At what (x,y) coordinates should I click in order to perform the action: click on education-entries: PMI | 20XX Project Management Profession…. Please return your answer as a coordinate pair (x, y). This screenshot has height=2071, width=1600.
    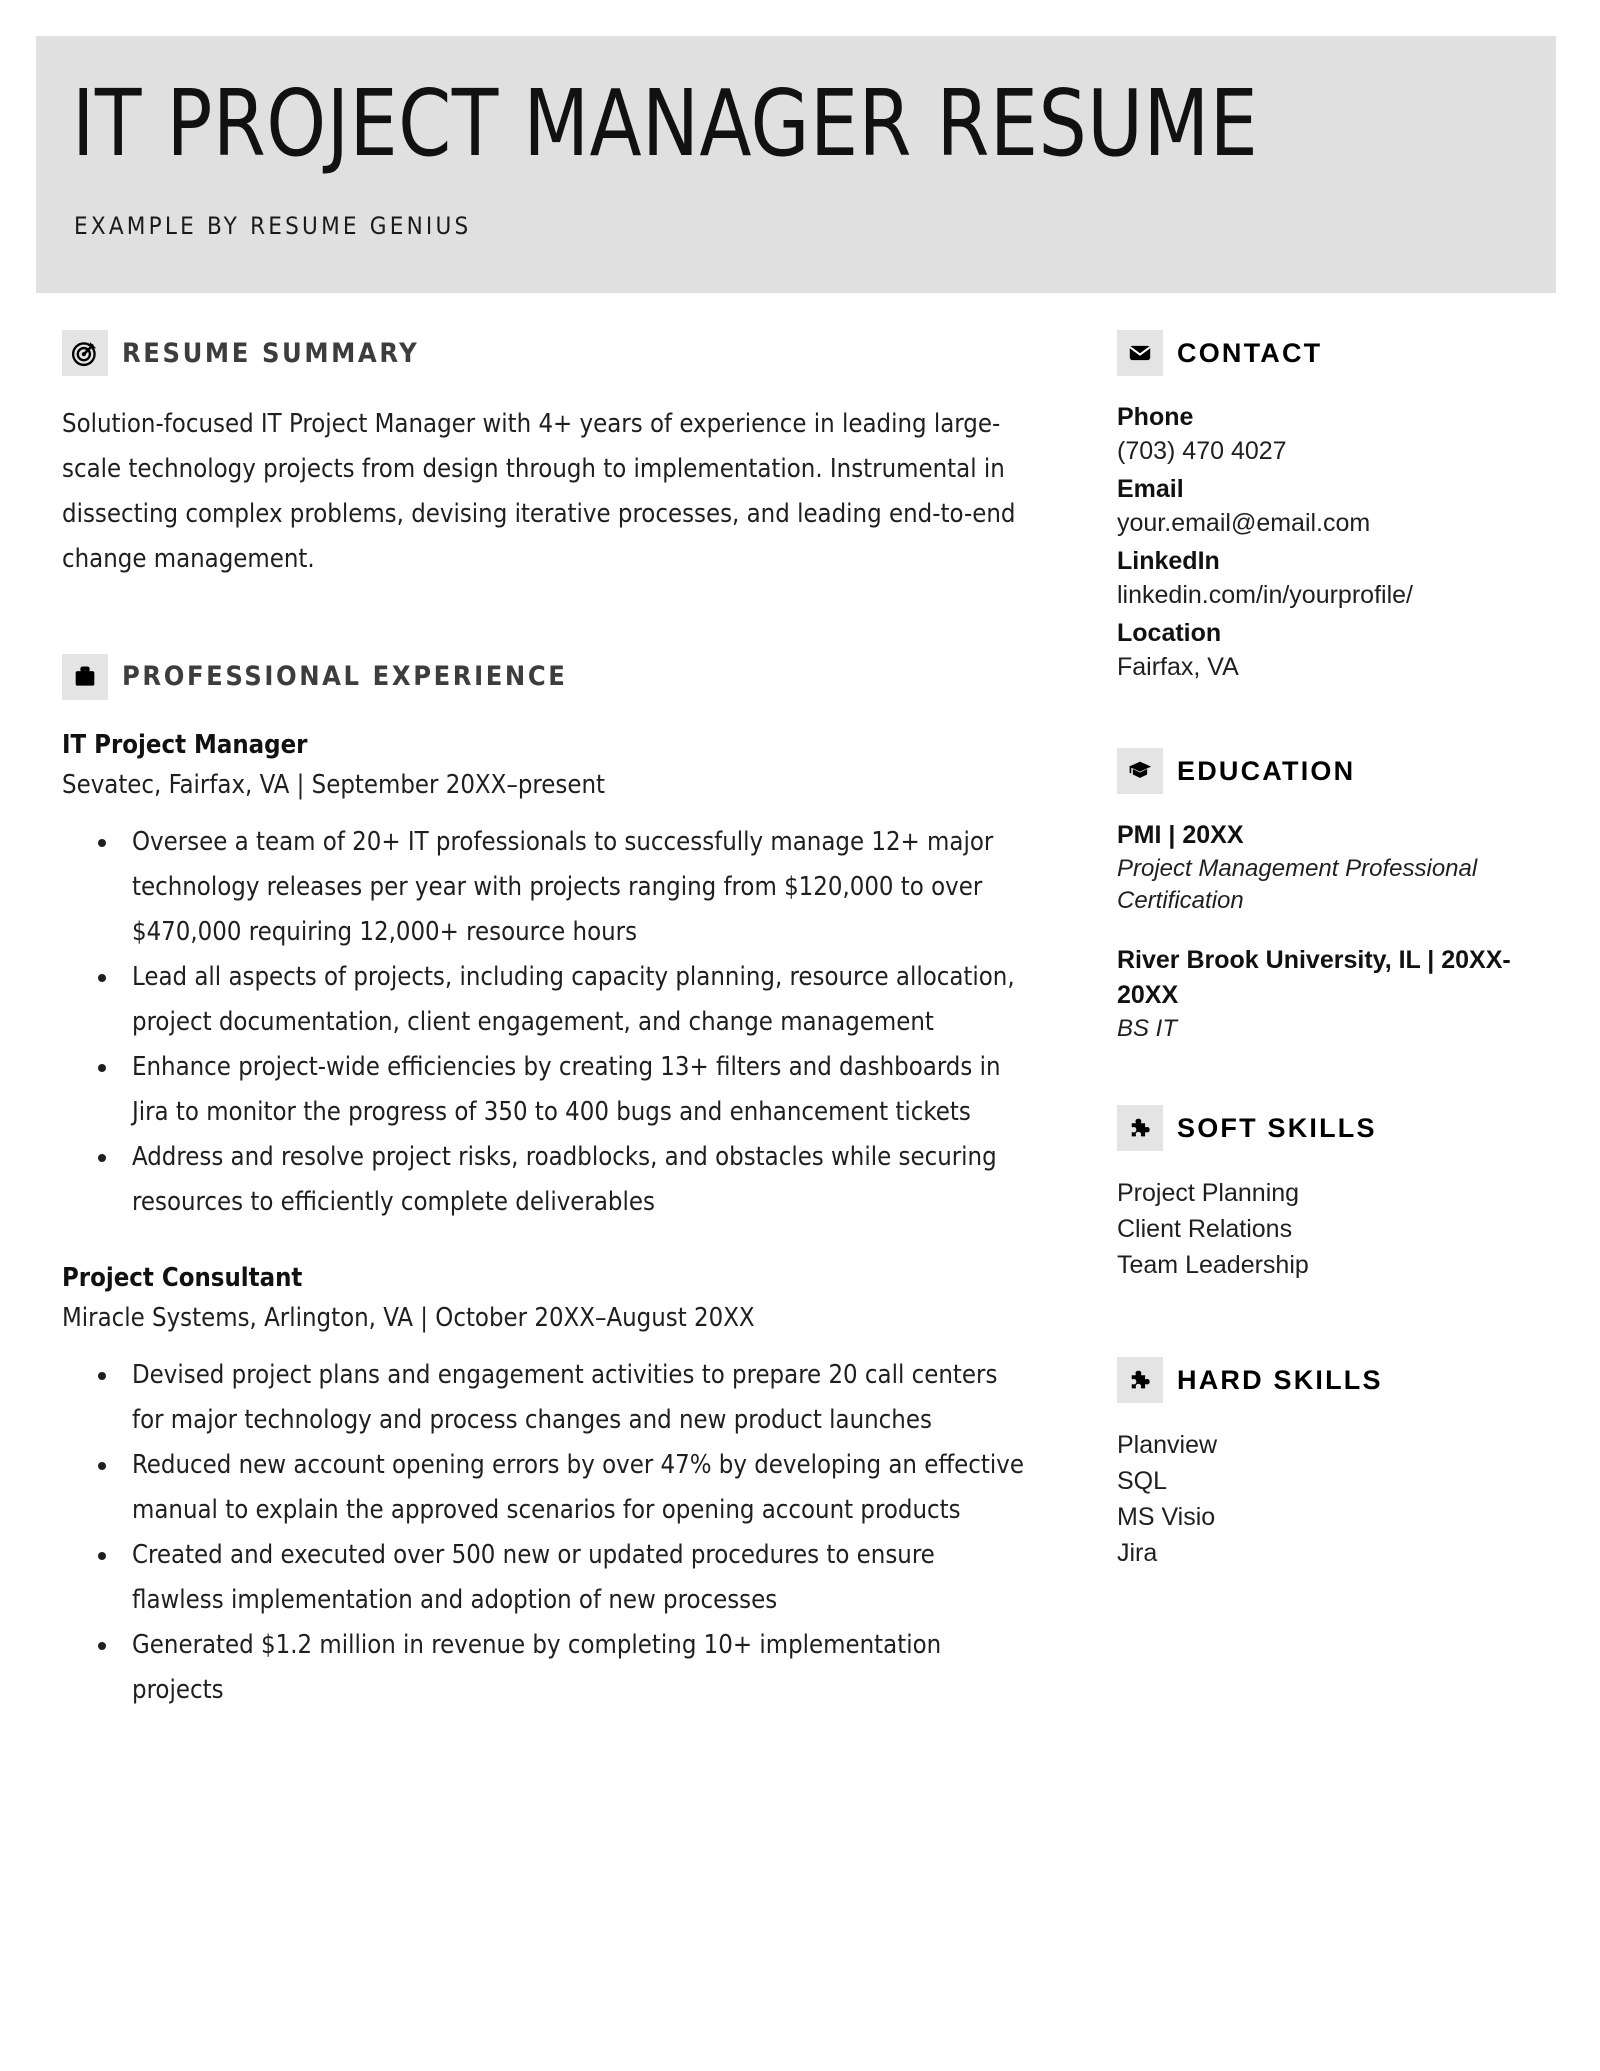
    Looking at the image, I should click on (1338, 931).